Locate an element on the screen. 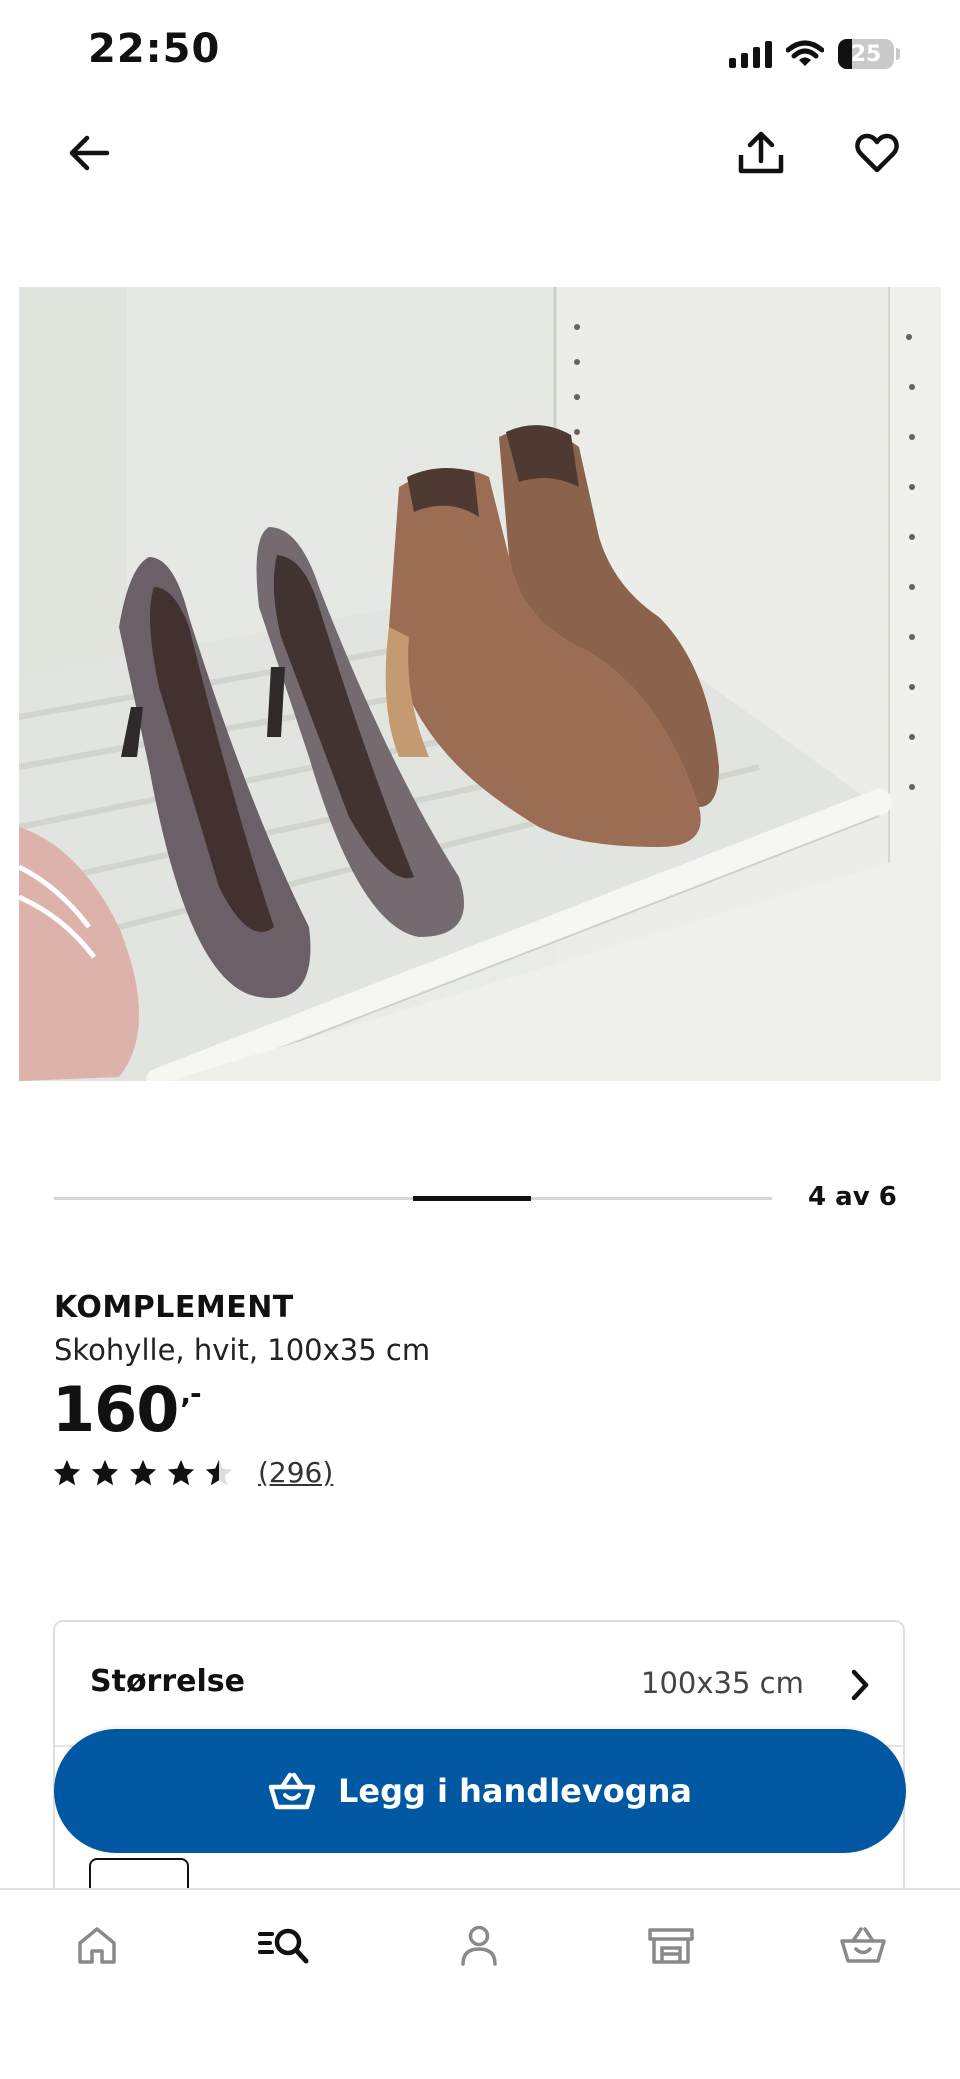  carousel-progress is located at coordinates (413, 1198).